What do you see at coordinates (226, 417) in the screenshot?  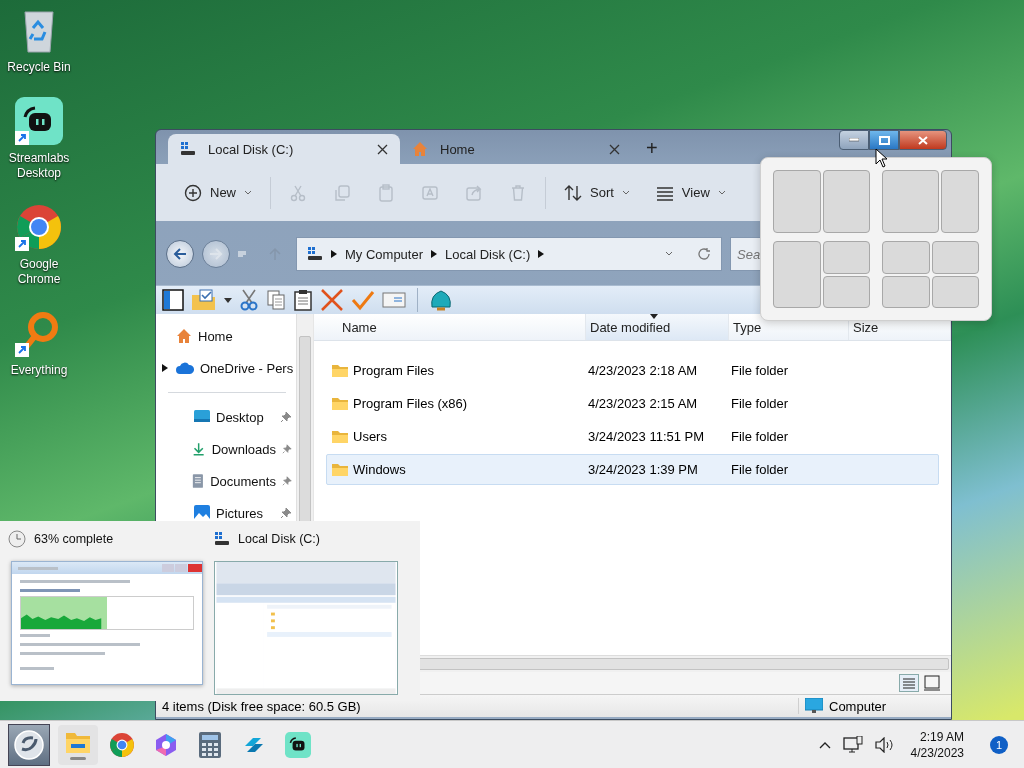 I see `sidebar-item: Desktop` at bounding box center [226, 417].